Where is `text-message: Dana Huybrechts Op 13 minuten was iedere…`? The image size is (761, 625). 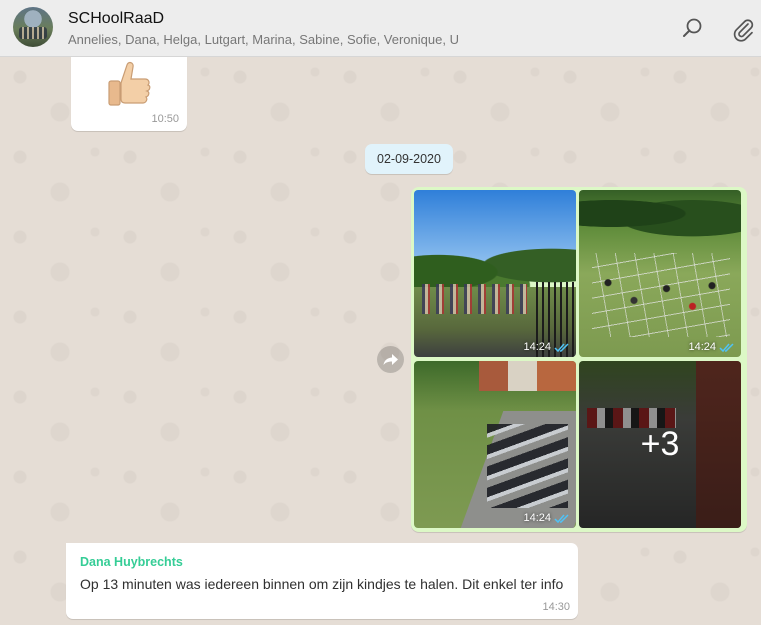
text-message: Dana Huybrechts Op 13 minuten was iedere… is located at coordinates (322, 581).